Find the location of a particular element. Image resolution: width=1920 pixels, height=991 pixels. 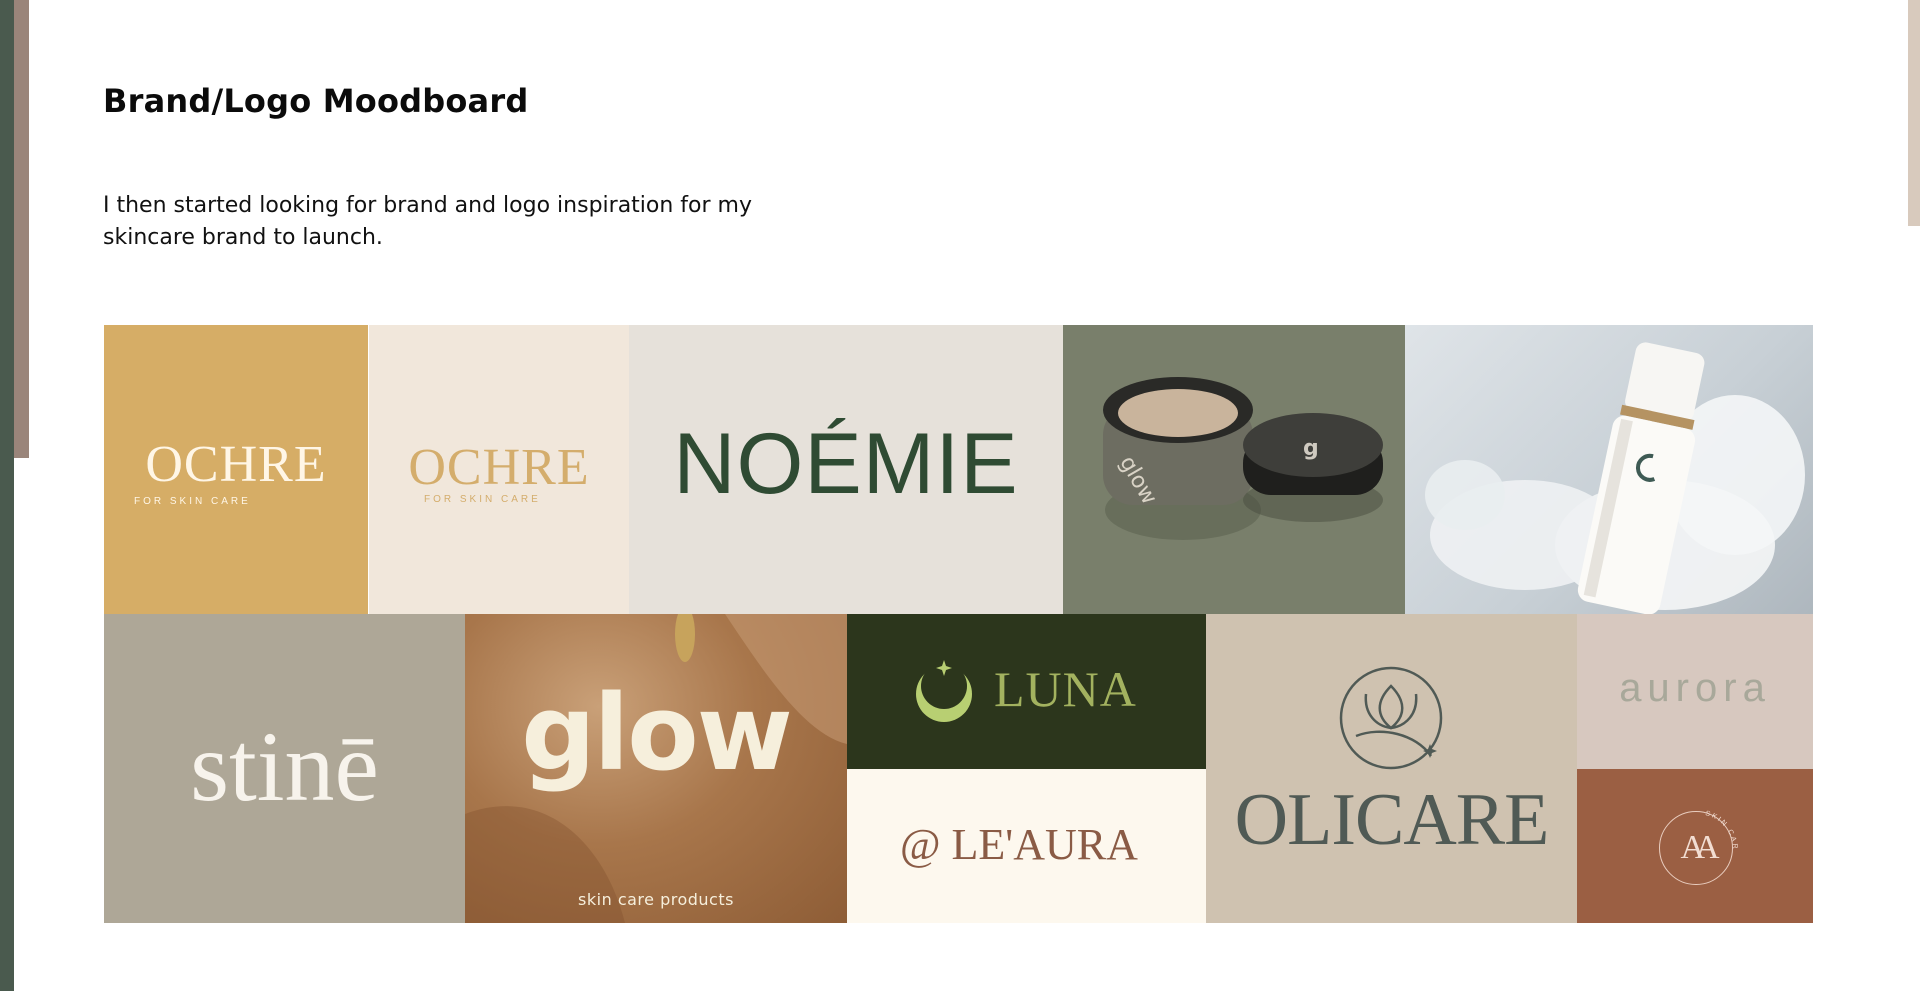

tile-noemie: NOÉMIE is located at coordinates (846, 469).